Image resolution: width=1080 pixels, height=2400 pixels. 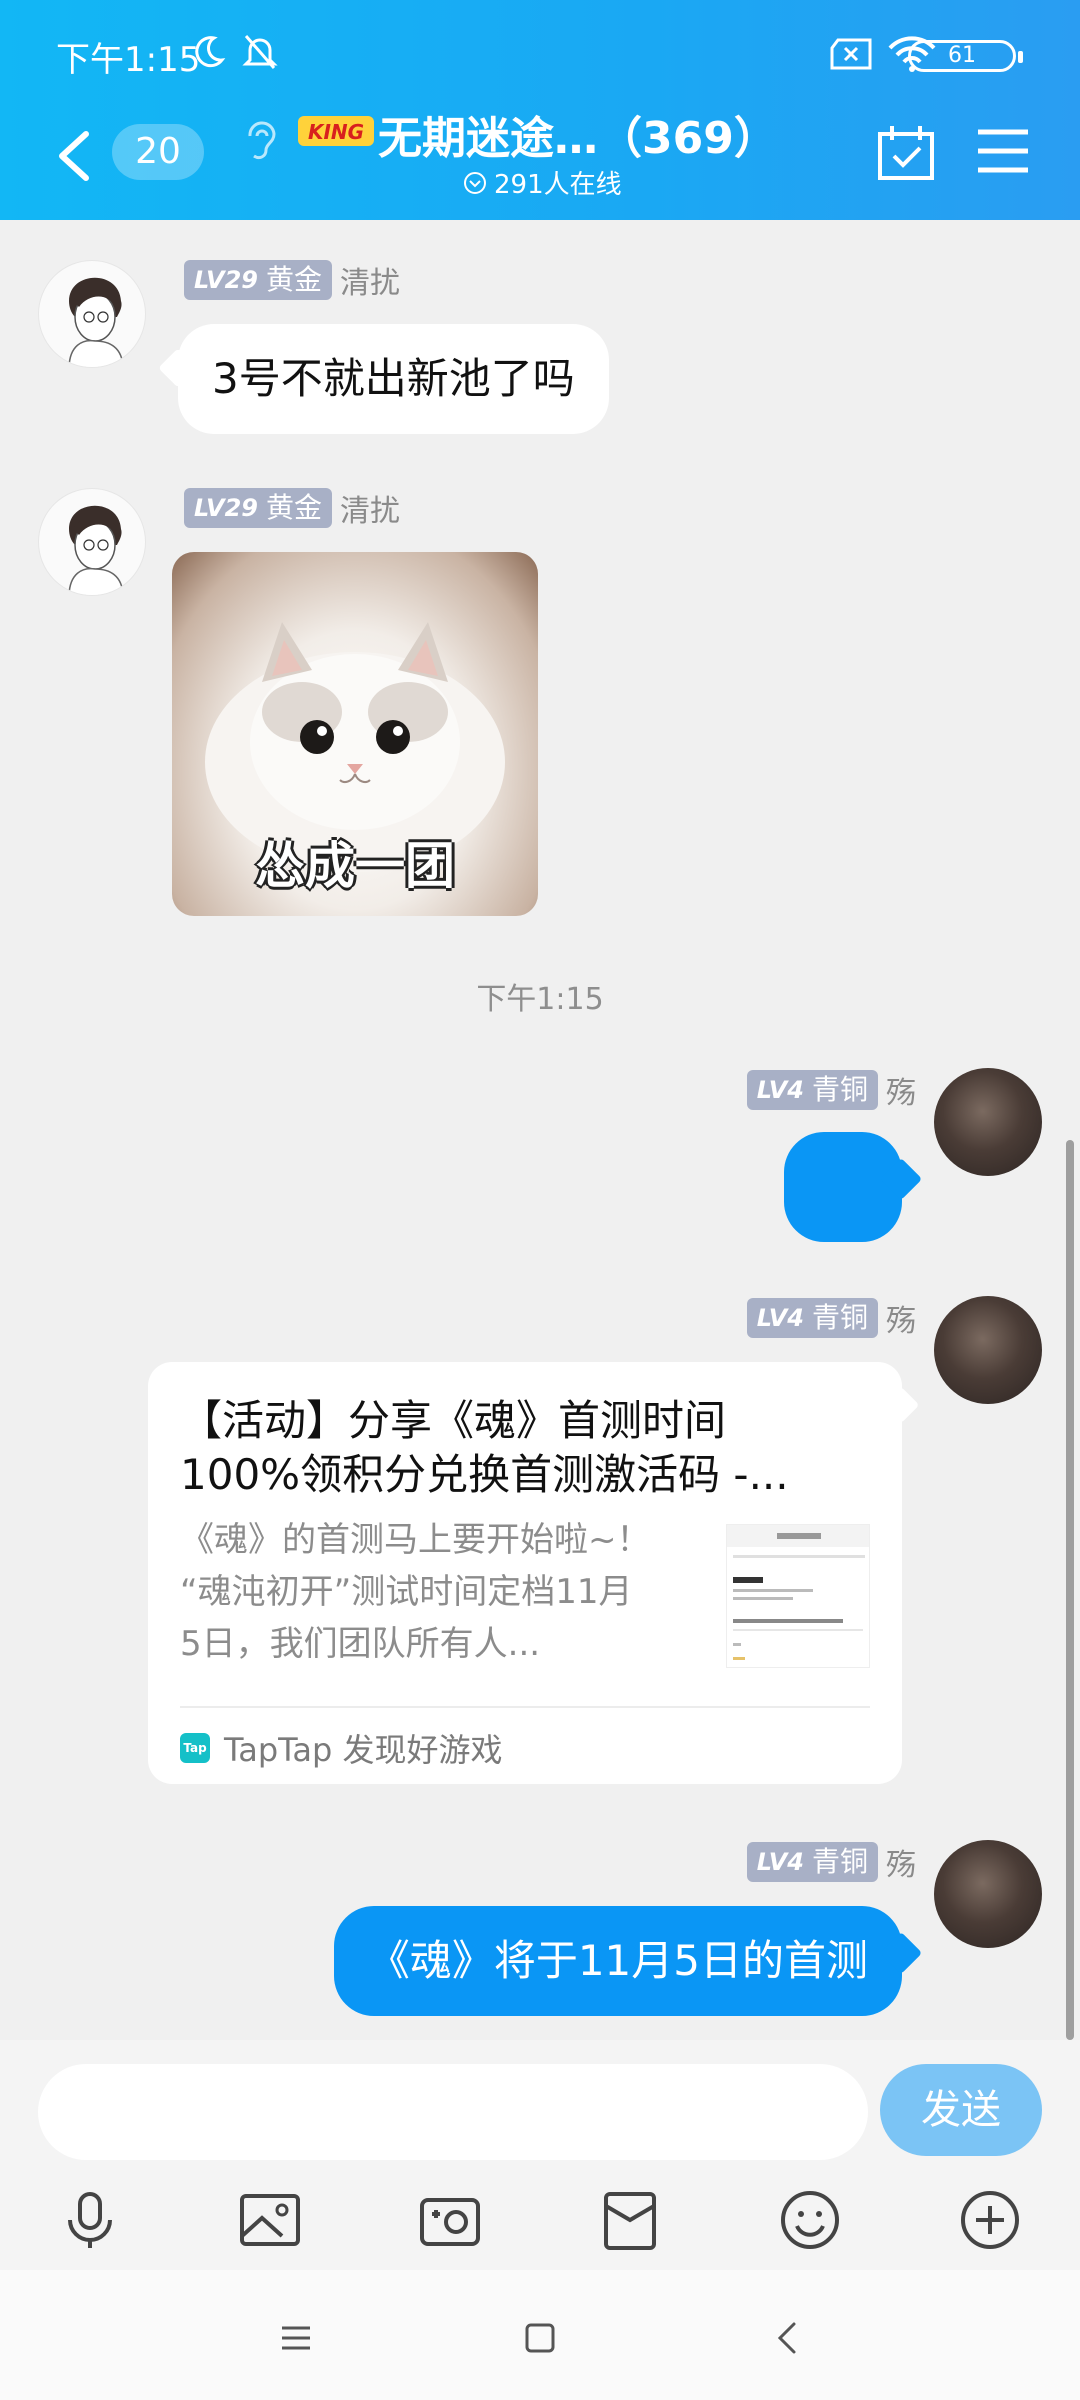 I want to click on card-thumbnail, so click(x=798, y=1596).